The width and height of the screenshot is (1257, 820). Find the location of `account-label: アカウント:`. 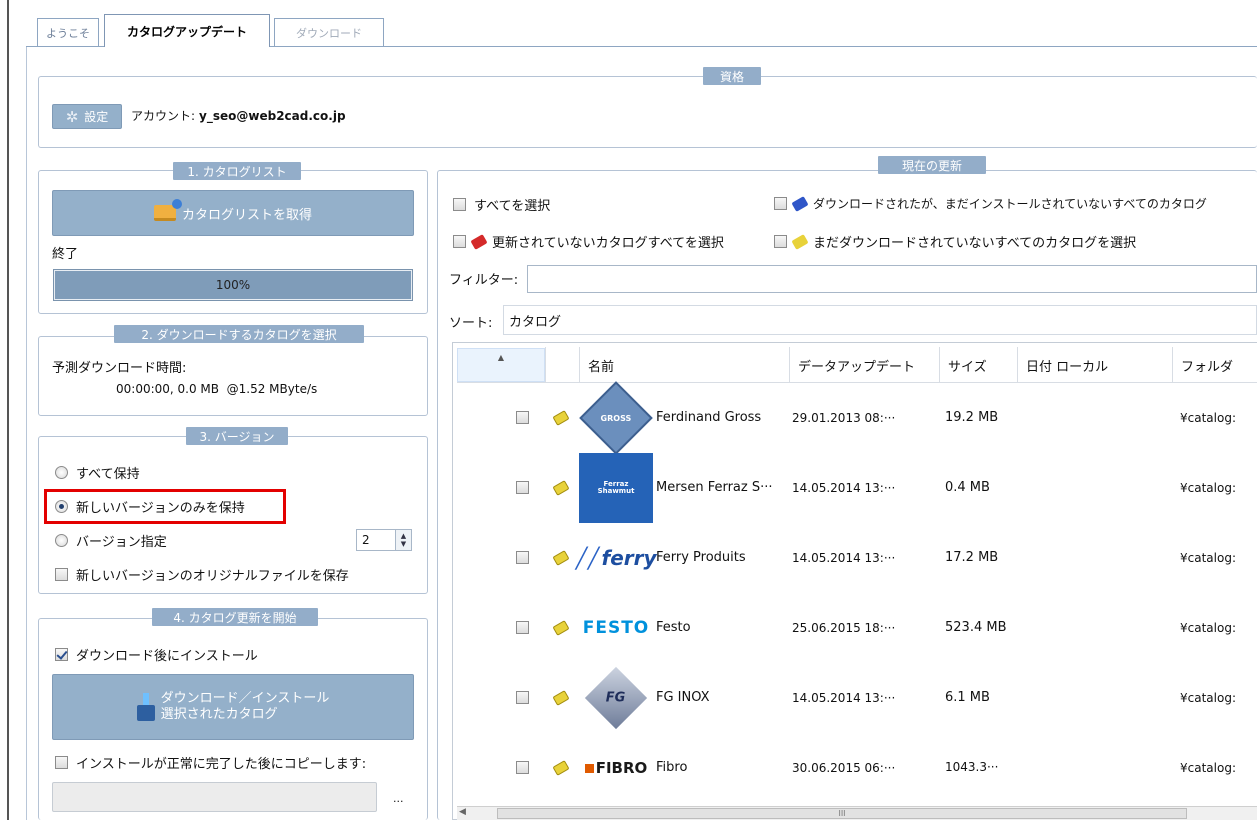

account-label: アカウント: is located at coordinates (163, 116).